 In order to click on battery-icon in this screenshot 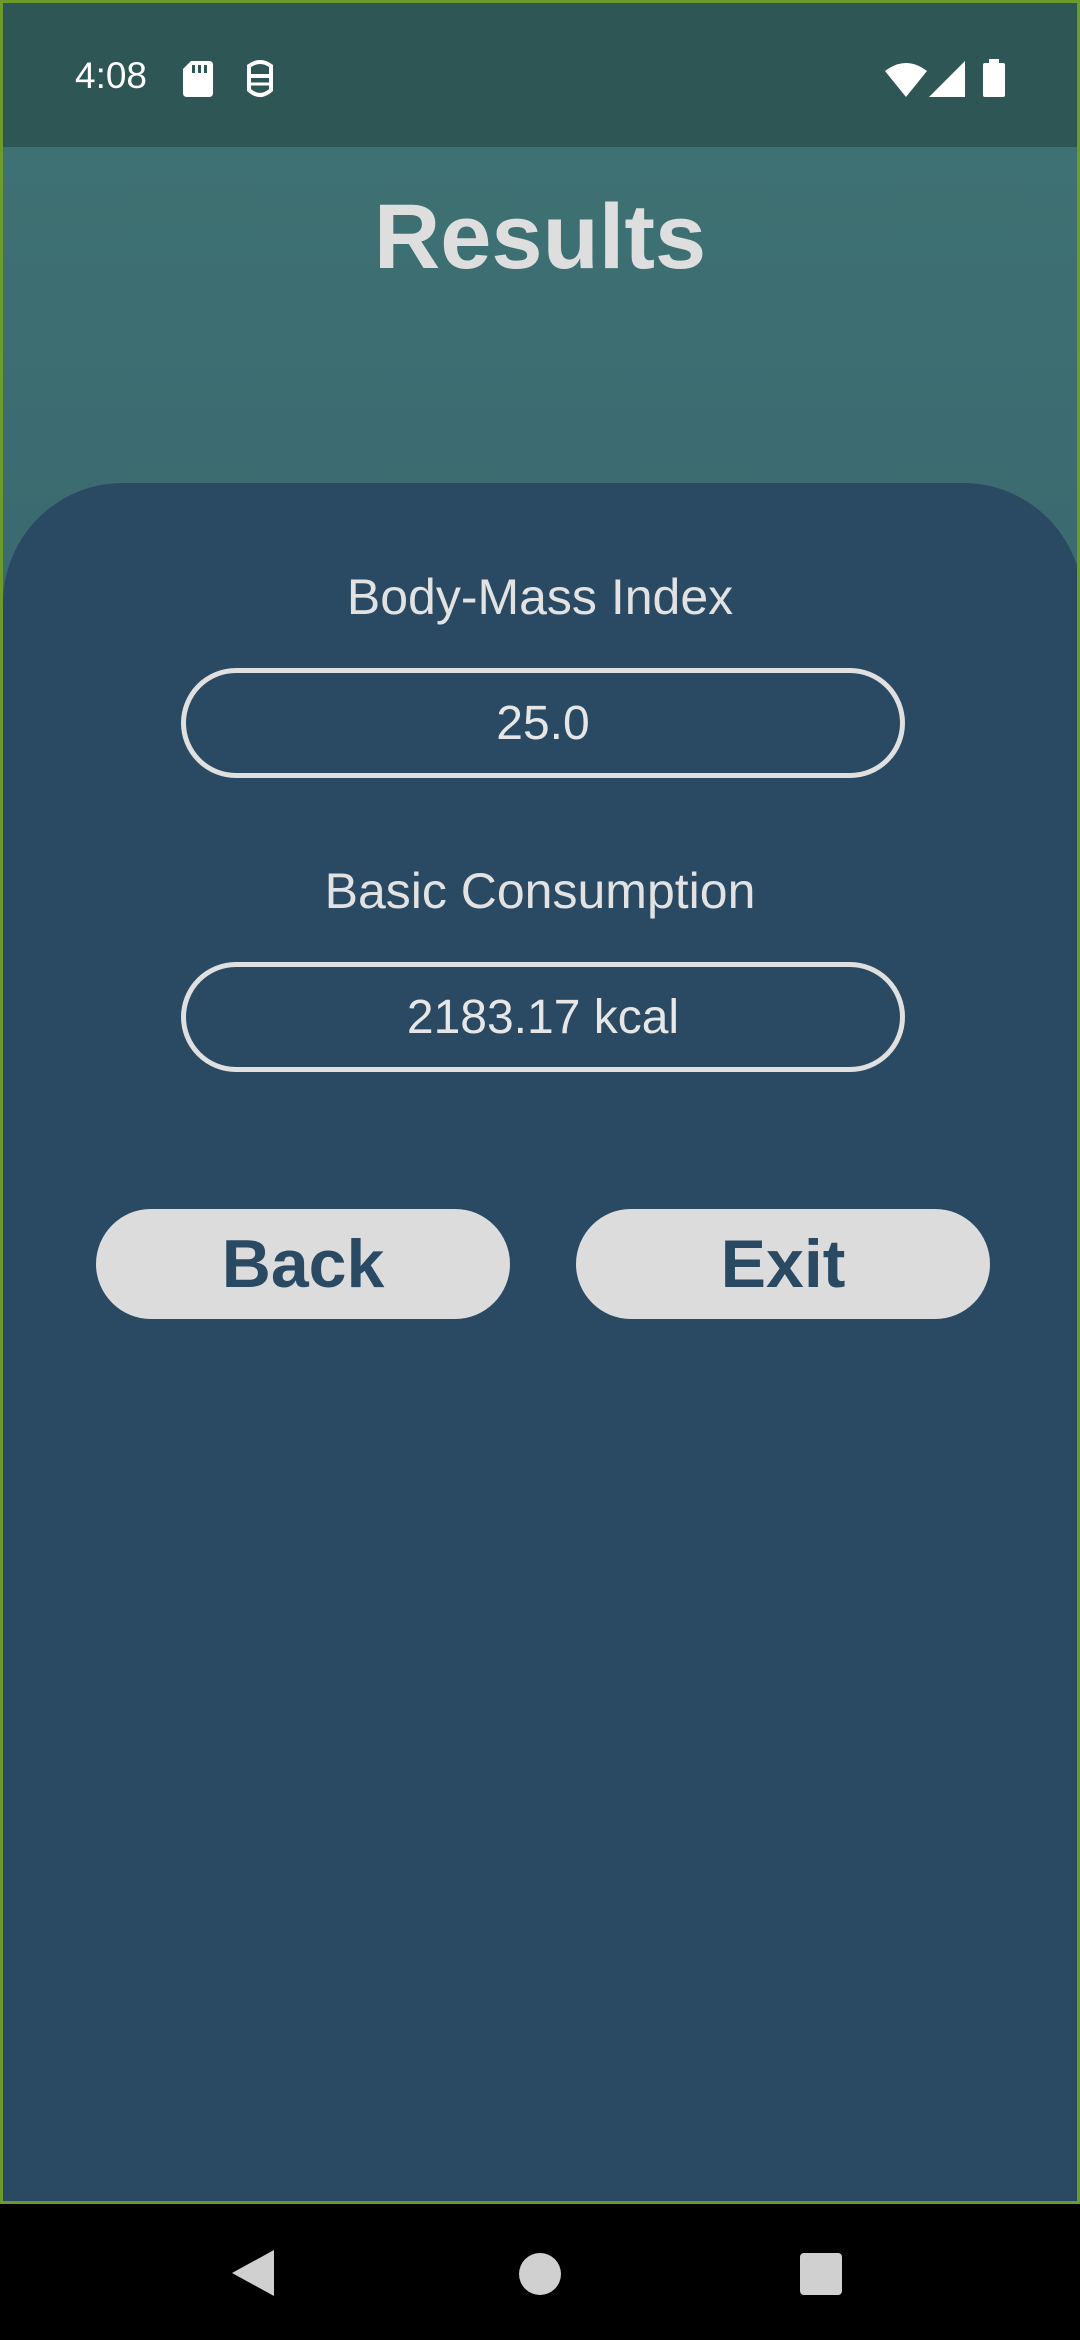, I will do `click(994, 78)`.